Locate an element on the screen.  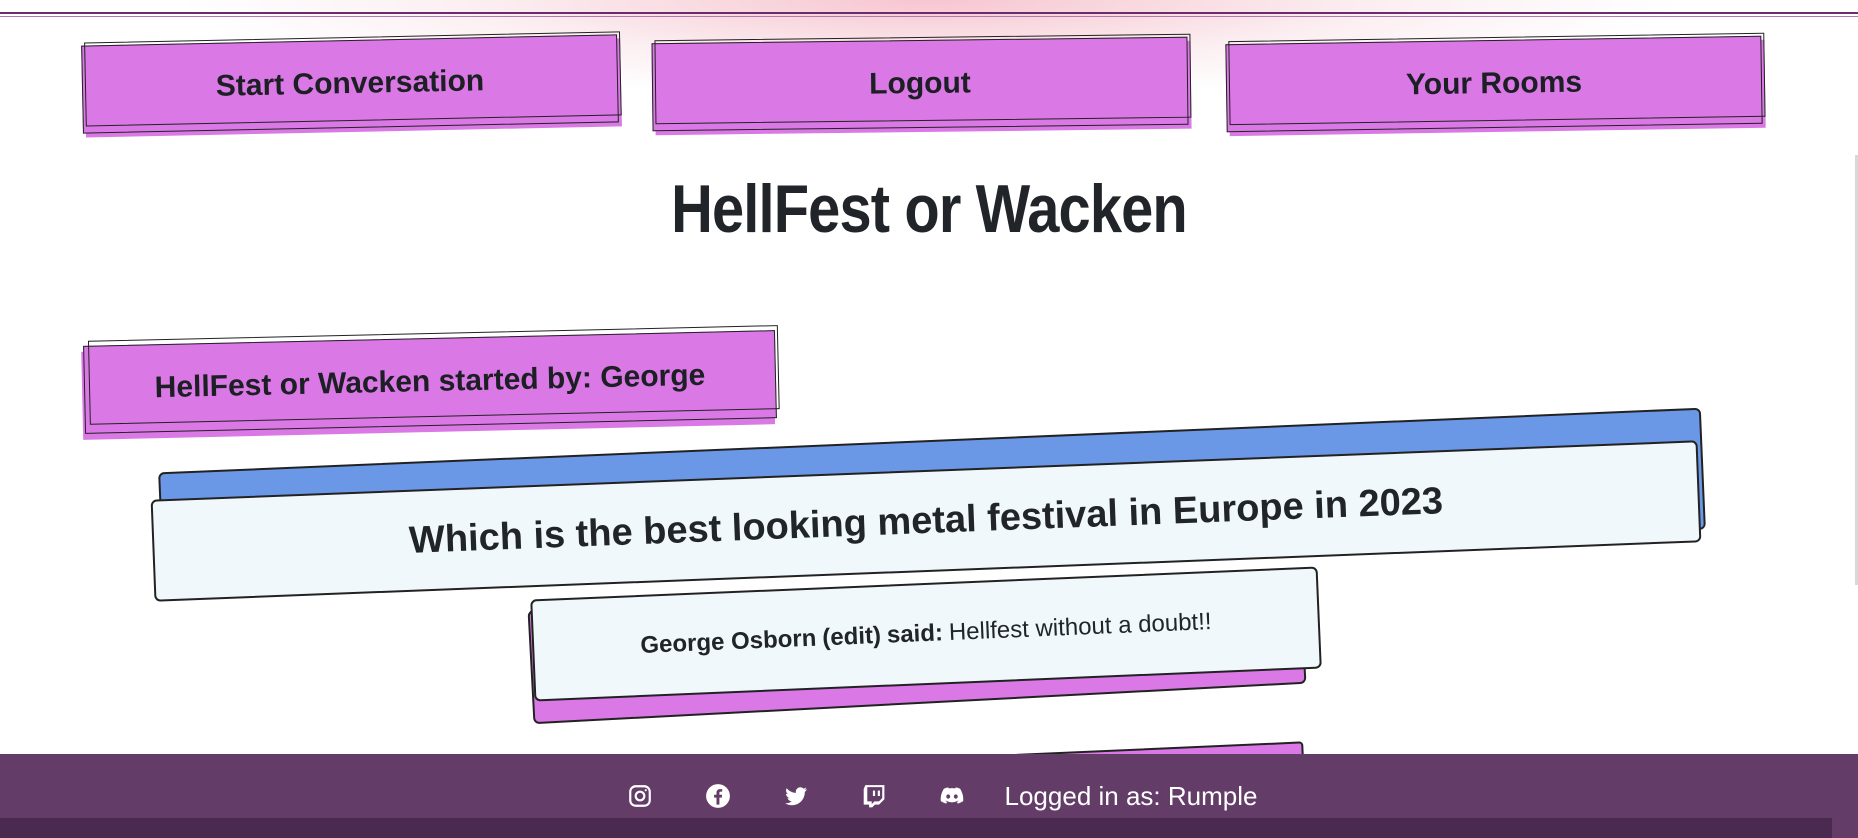
start-conversation-button: Start Conversation is located at coordinates (350, 84).